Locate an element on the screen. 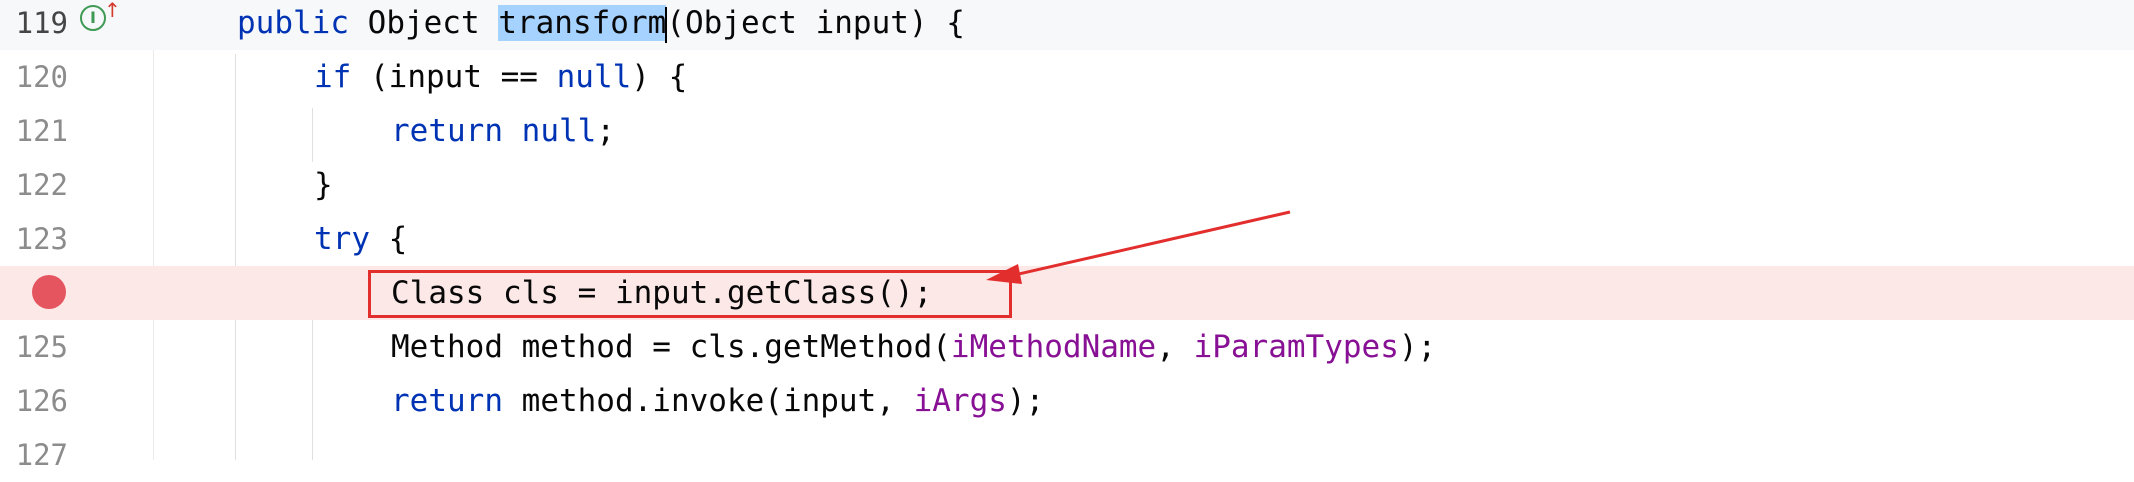 The height and width of the screenshot is (482, 2134). annotation-arrow is located at coordinates (1138, 247).